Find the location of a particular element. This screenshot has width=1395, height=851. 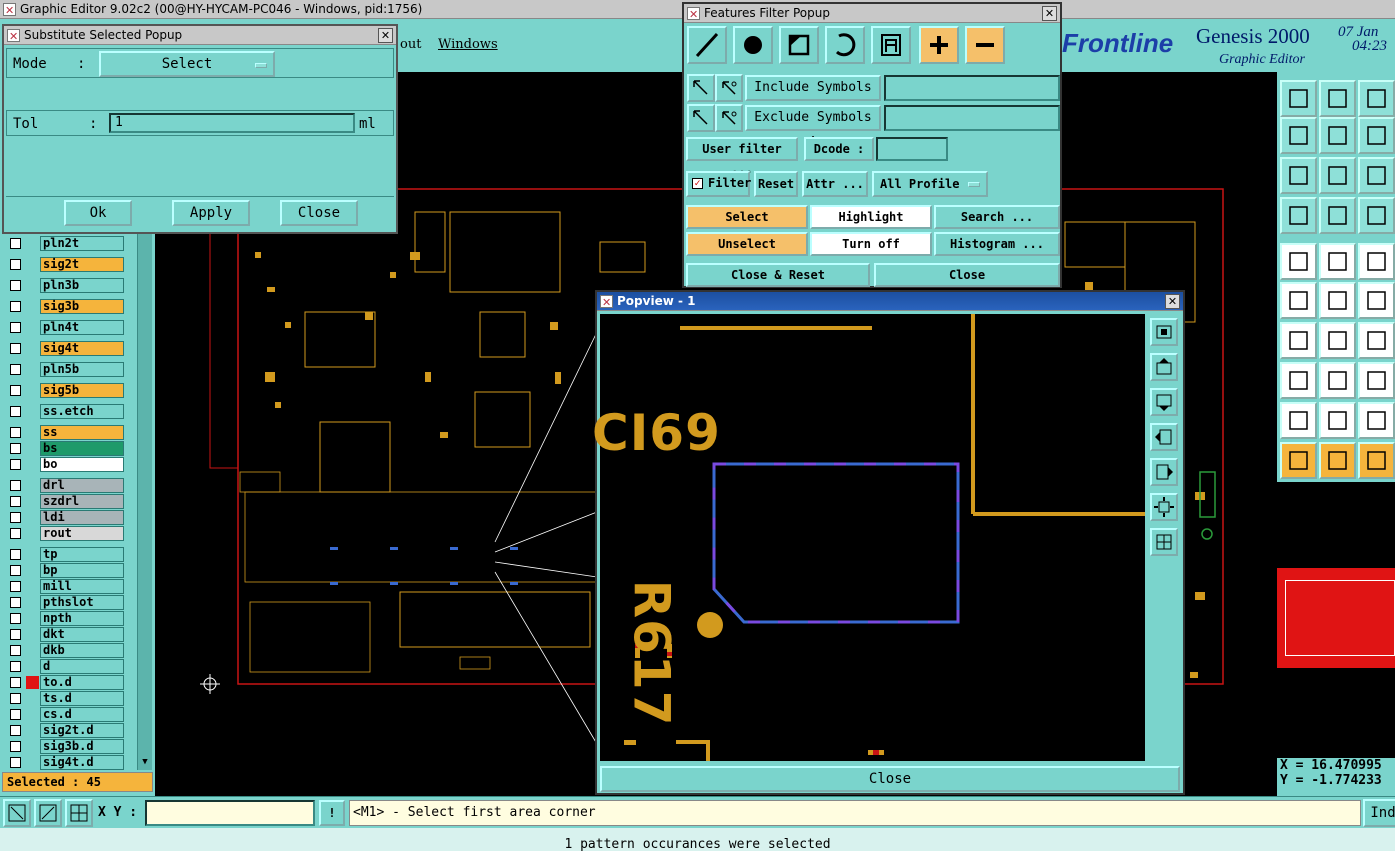

filter-checkbox: ✓ is located at coordinates (697, 183).